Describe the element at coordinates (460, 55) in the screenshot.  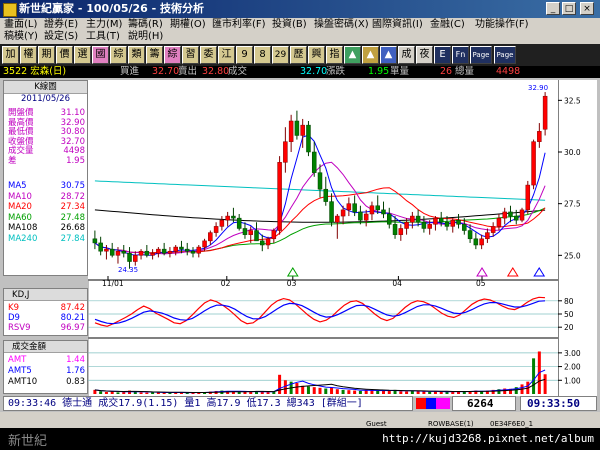
I see `tb-fn-button: Fn` at that location.